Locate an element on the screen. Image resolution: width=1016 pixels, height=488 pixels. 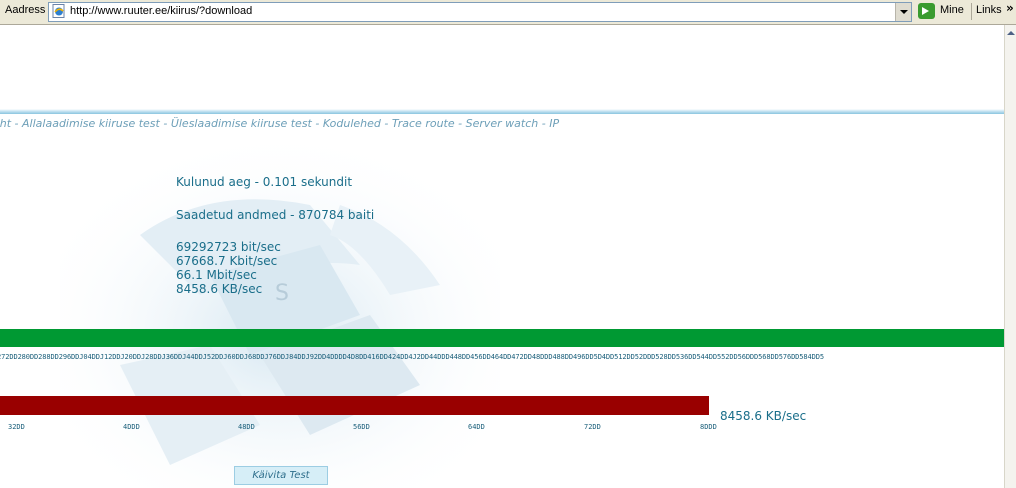
speed-bar is located at coordinates (354, 405).